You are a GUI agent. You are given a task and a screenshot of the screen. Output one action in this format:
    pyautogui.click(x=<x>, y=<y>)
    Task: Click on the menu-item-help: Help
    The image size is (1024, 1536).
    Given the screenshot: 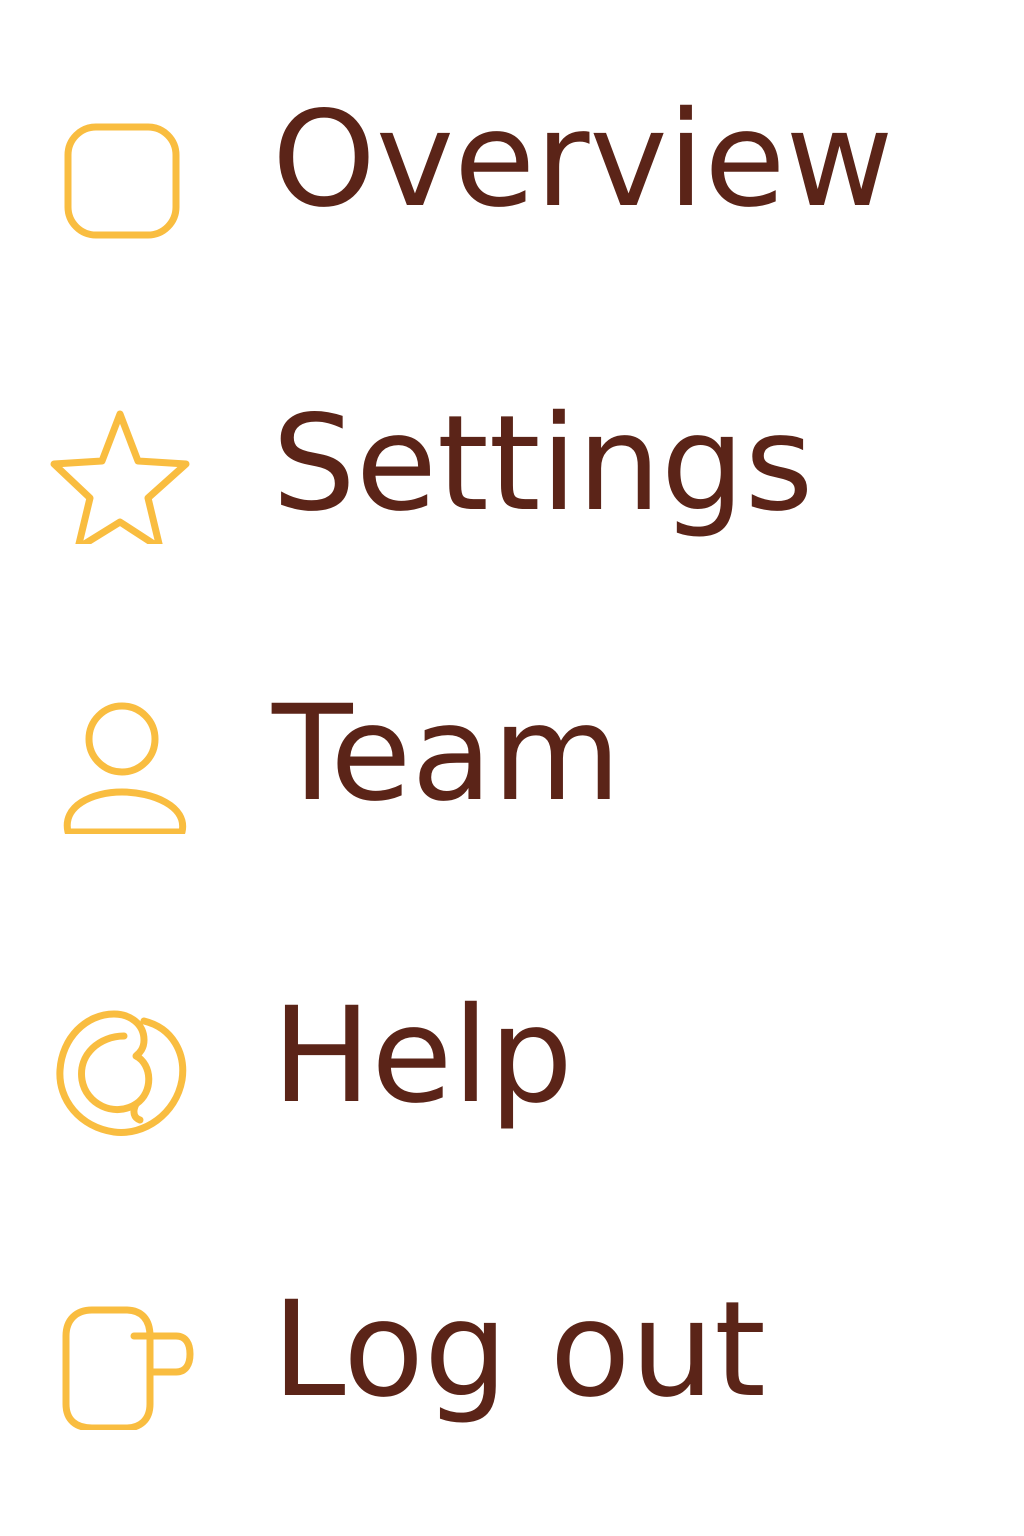 What is the action you would take?
    pyautogui.click(x=512, y=1056)
    